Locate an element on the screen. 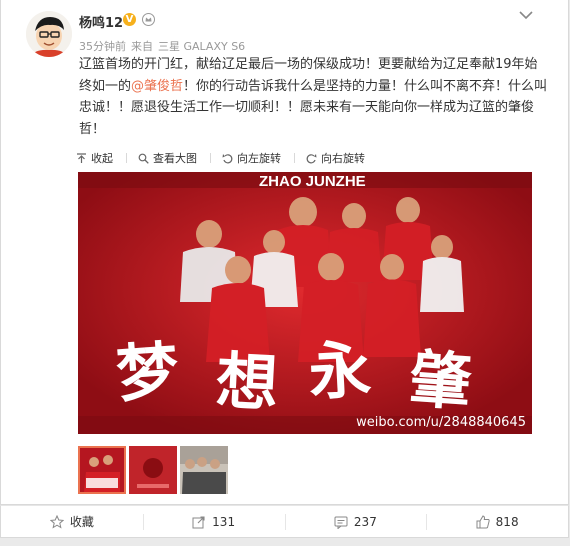  like-button: 818 is located at coordinates (497, 521).